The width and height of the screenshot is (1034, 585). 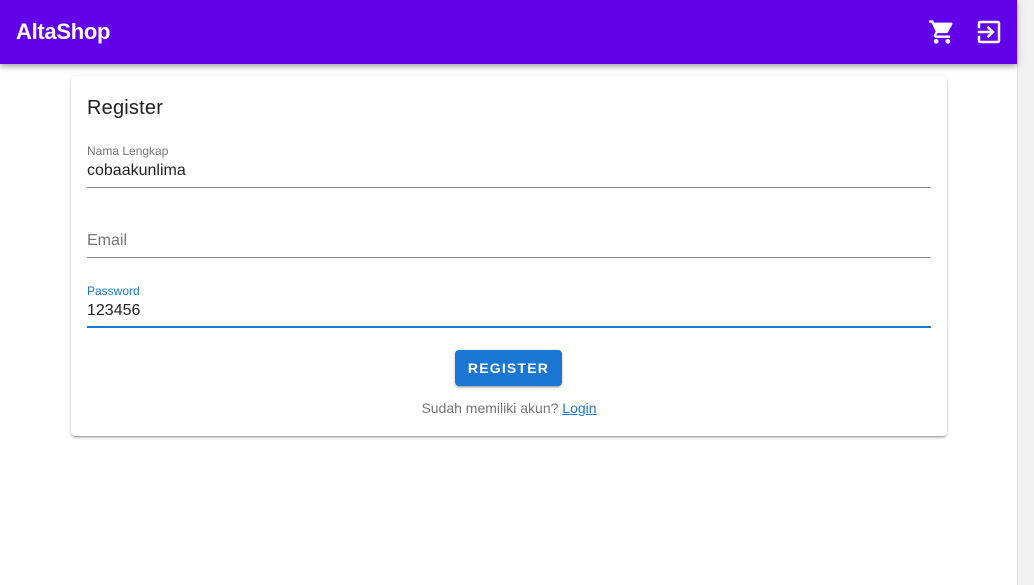 What do you see at coordinates (107, 241) in the screenshot?
I see `email-input: Email` at bounding box center [107, 241].